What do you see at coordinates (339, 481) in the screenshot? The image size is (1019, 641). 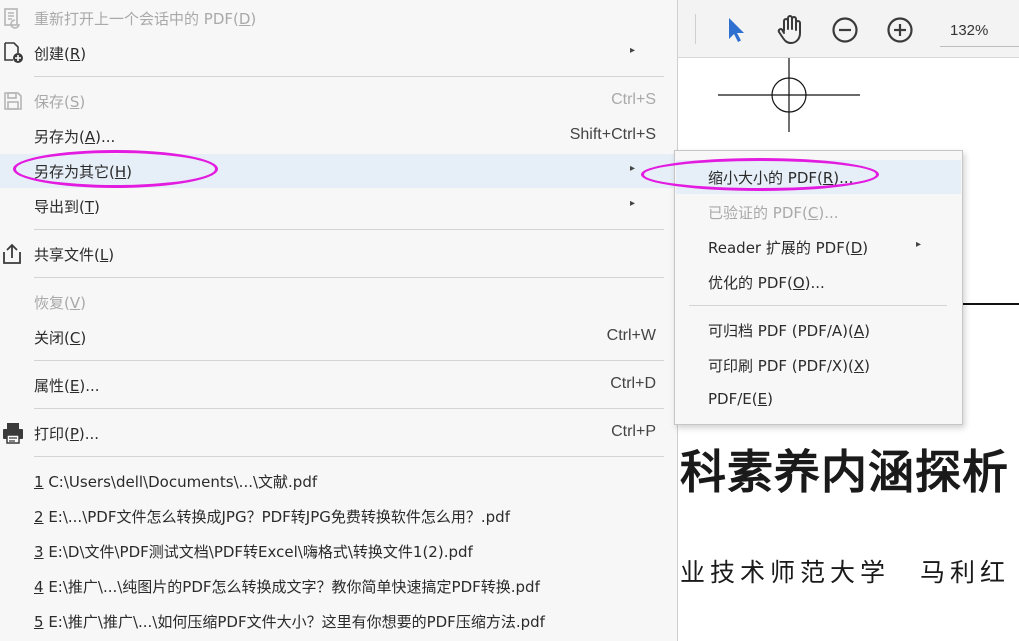 I see `recent-file-item: 1 C:\Users\dell\Documents\...\文献.pdf` at bounding box center [339, 481].